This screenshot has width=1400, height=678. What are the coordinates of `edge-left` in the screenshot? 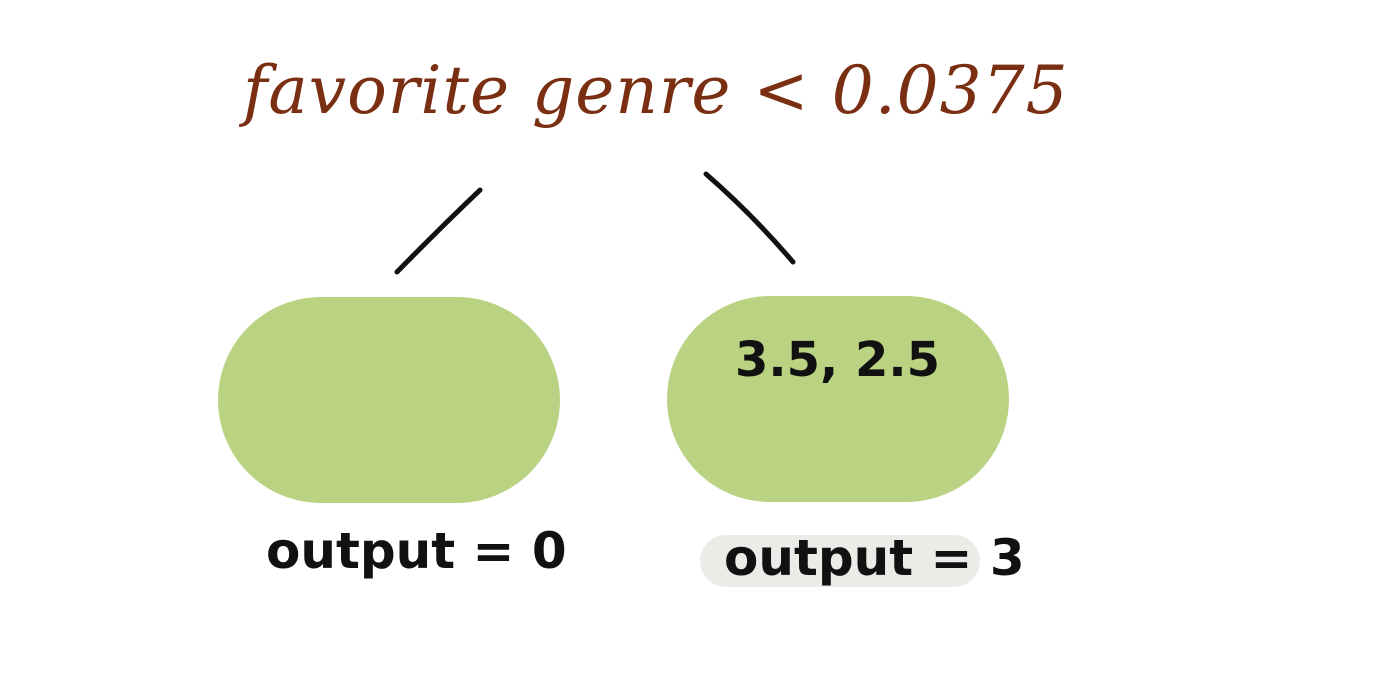 It's located at (438, 231).